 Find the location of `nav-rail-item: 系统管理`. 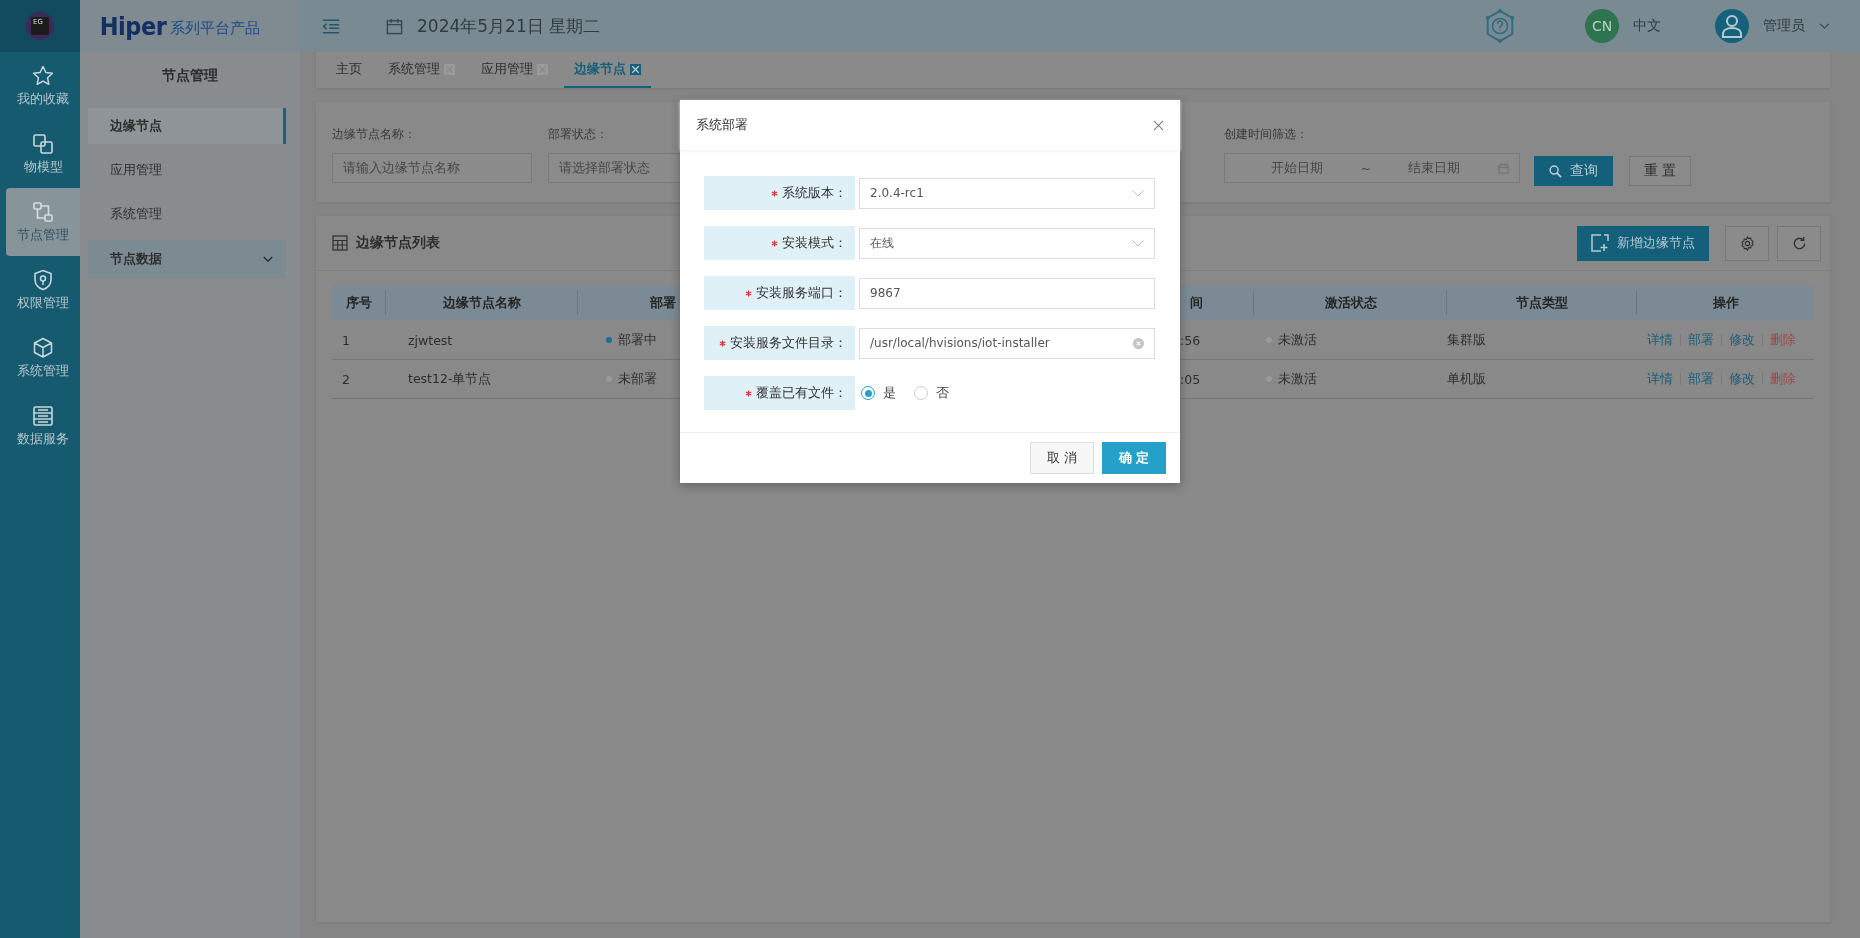

nav-rail-item: 系统管理 is located at coordinates (43, 358).